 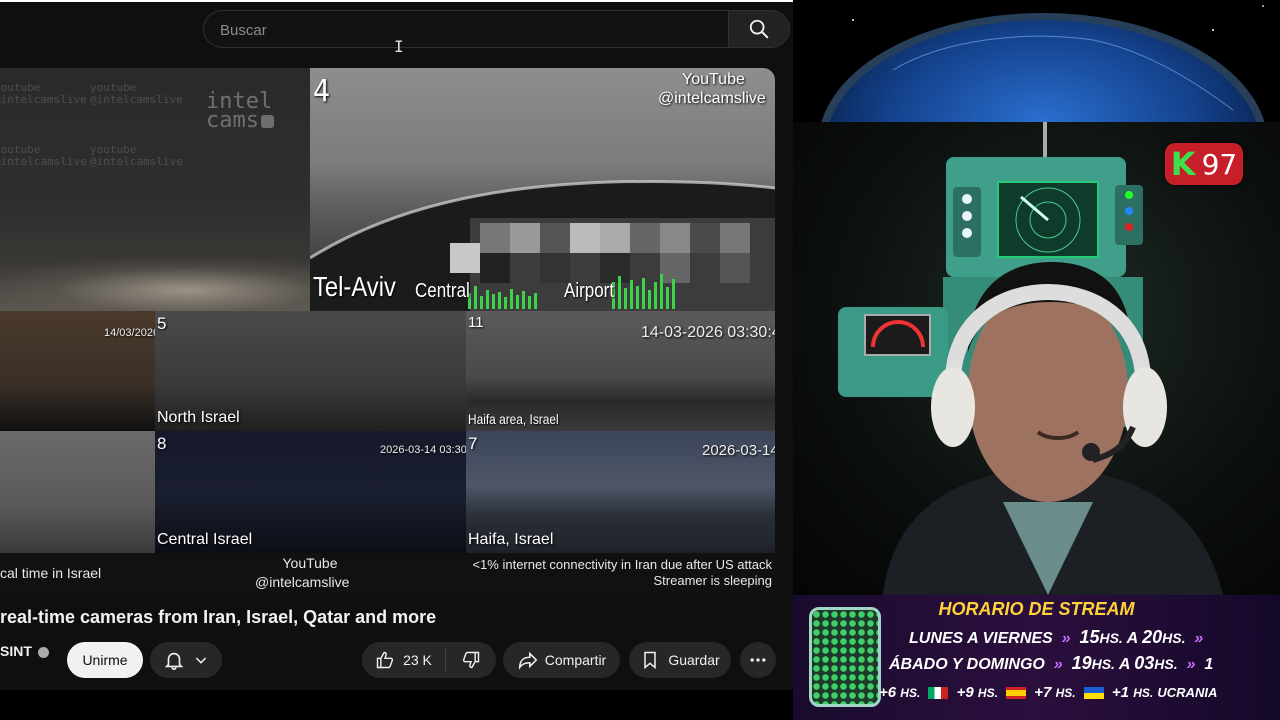 I want to click on mexico-flag-icon, so click(x=938, y=693).